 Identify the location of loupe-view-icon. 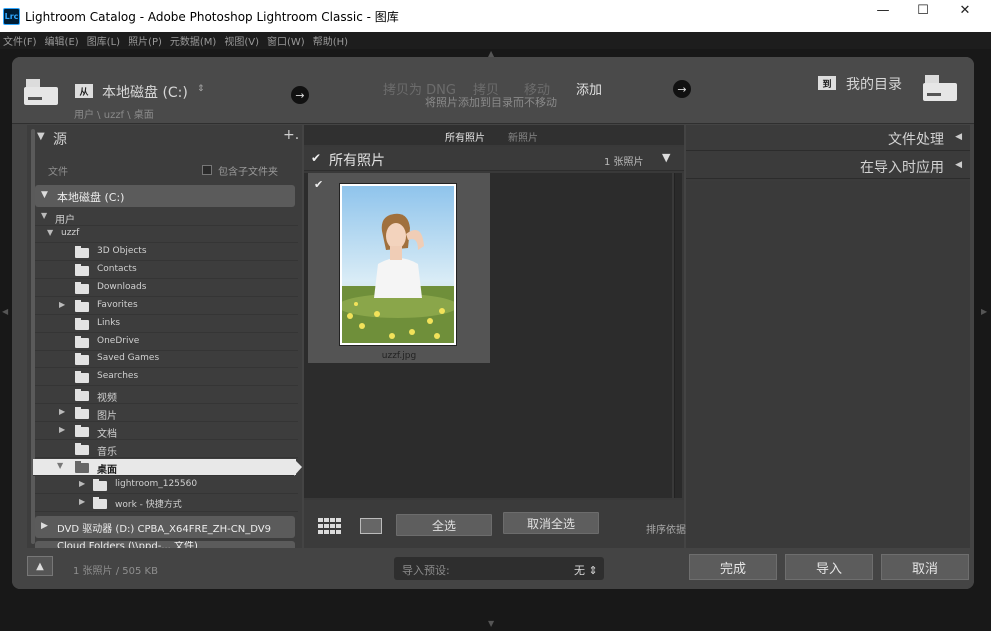
(371, 526).